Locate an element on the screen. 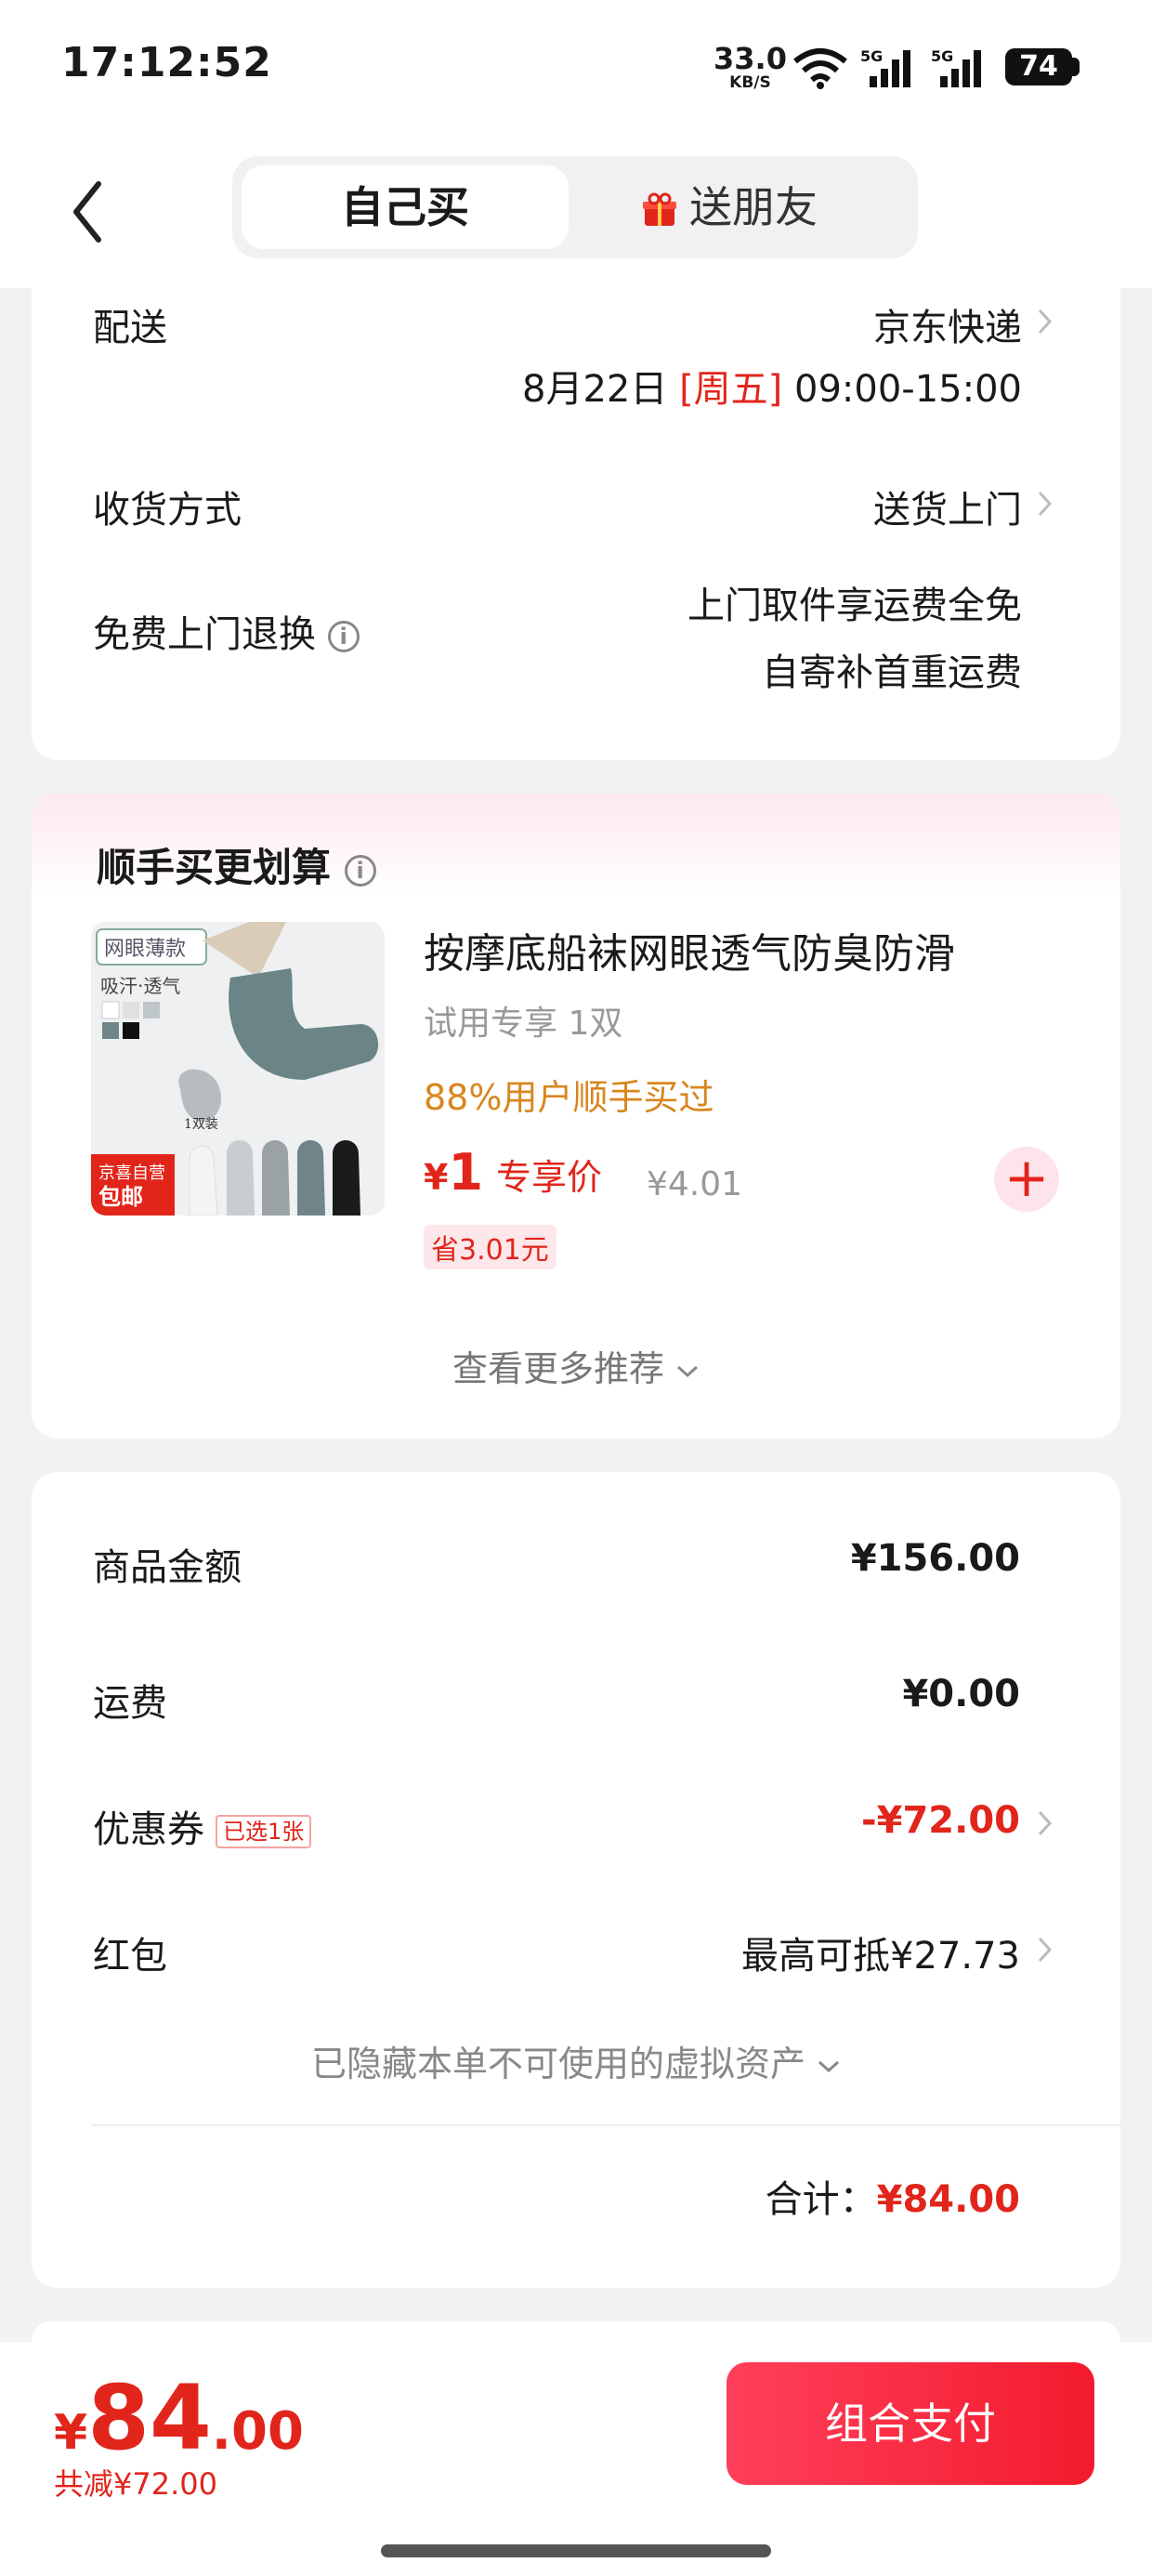 The image size is (1152, 2576). order-total-value: ¥84.00 is located at coordinates (948, 2199).